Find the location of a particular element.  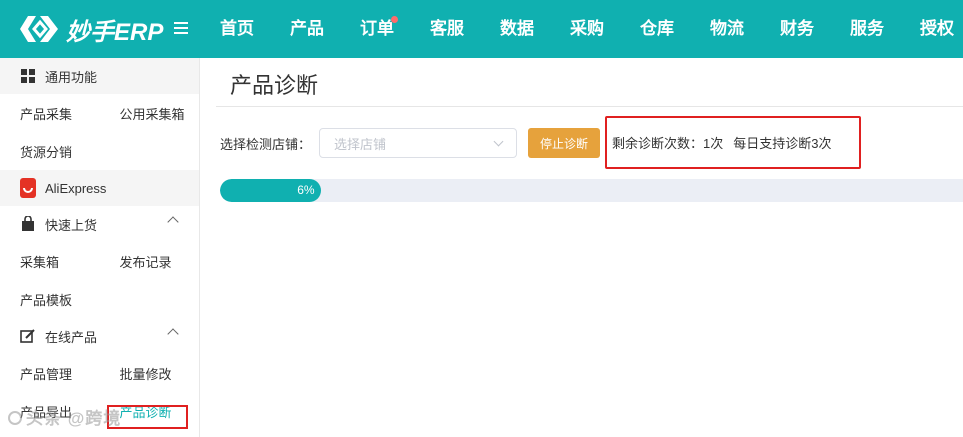

top-bar: 妙手ERP 首页 产品 订单 客服 数据 采购 仓库 物流 财务 服务 授权 is located at coordinates (481, 29).